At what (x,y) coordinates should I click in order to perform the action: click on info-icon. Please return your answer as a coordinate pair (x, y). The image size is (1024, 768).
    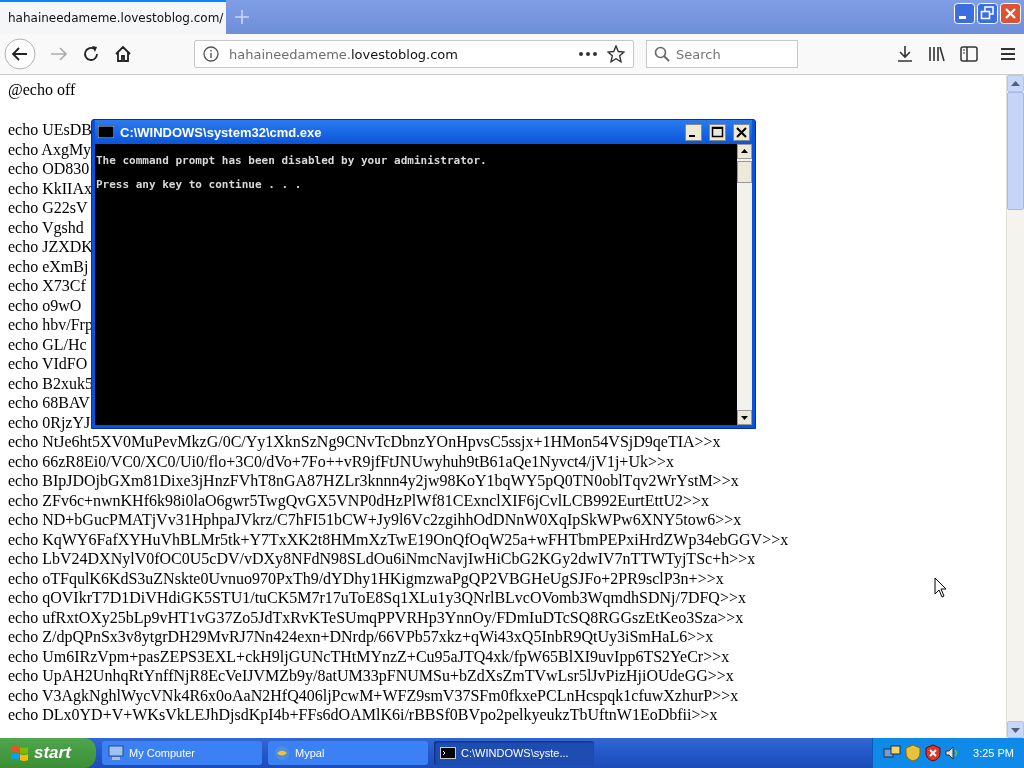
    Looking at the image, I should click on (211, 54).